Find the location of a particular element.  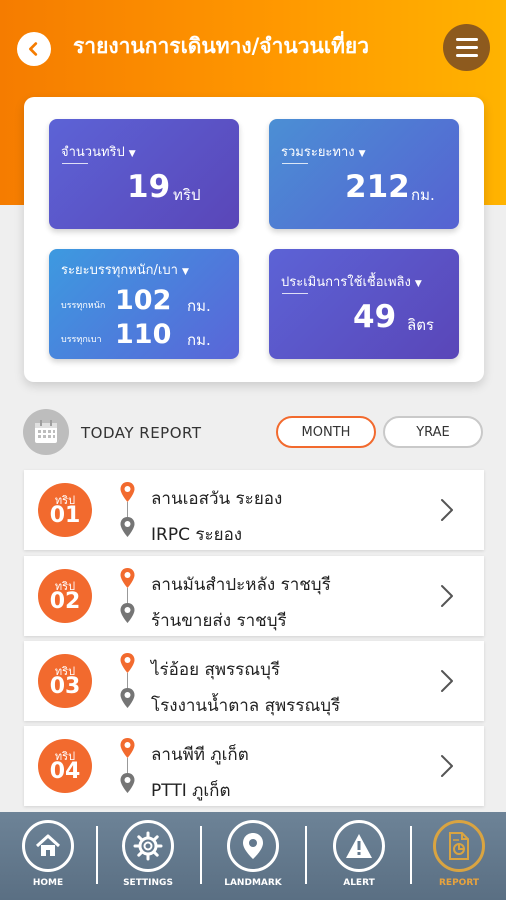

heavy-load-value: 102 is located at coordinates (143, 300).